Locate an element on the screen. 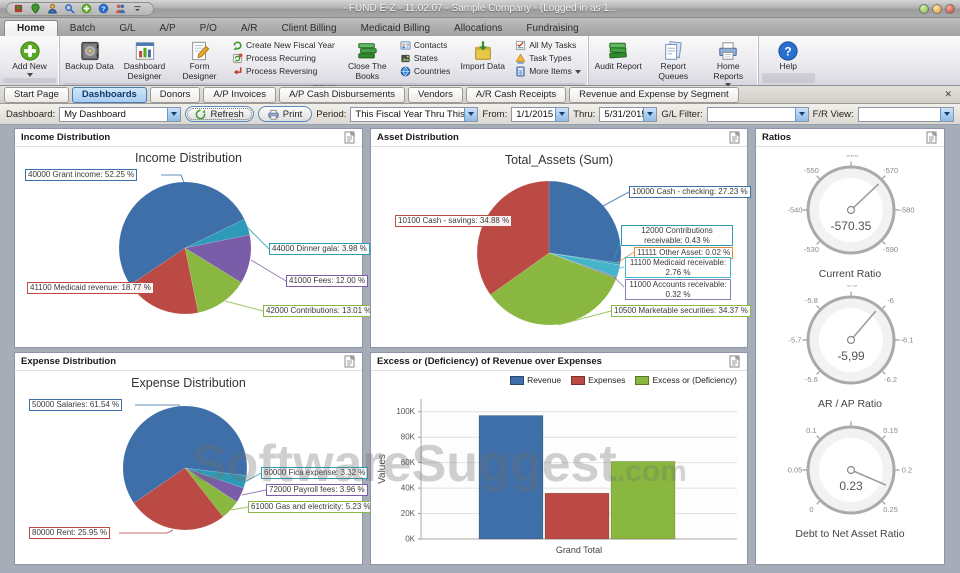  create-new-fiscal-year-button: Create New Fiscal Year is located at coordinates (283, 45).